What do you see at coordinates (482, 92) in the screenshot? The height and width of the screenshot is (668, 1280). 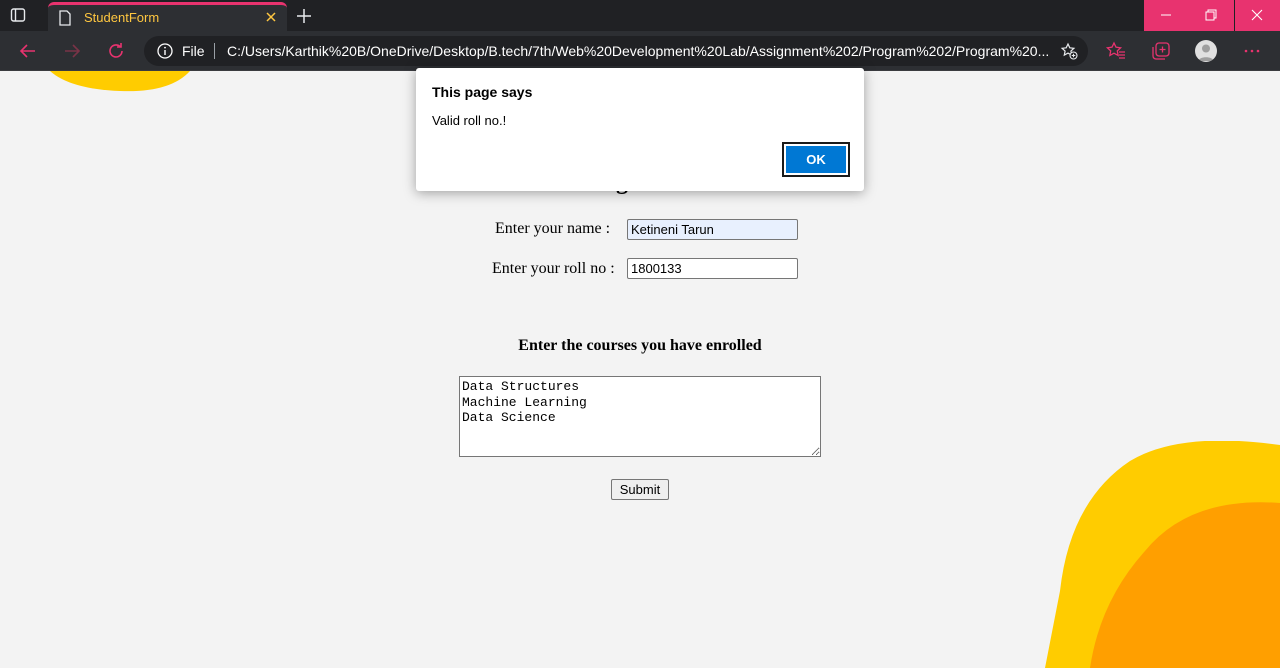 I see `dialog-title: This page says` at bounding box center [482, 92].